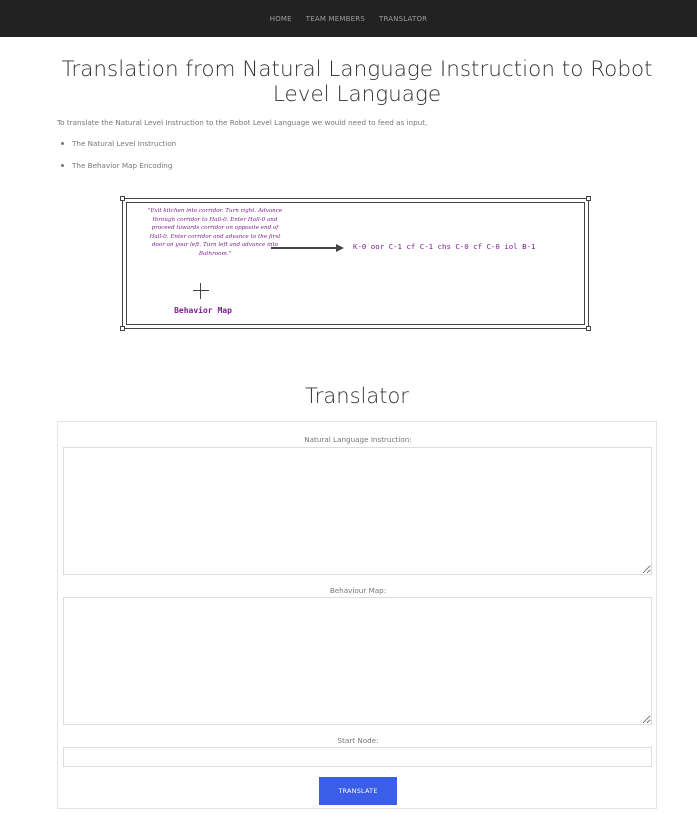 This screenshot has width=697, height=838. I want to click on natural-language-label: Natural Language Instruction:, so click(358, 439).